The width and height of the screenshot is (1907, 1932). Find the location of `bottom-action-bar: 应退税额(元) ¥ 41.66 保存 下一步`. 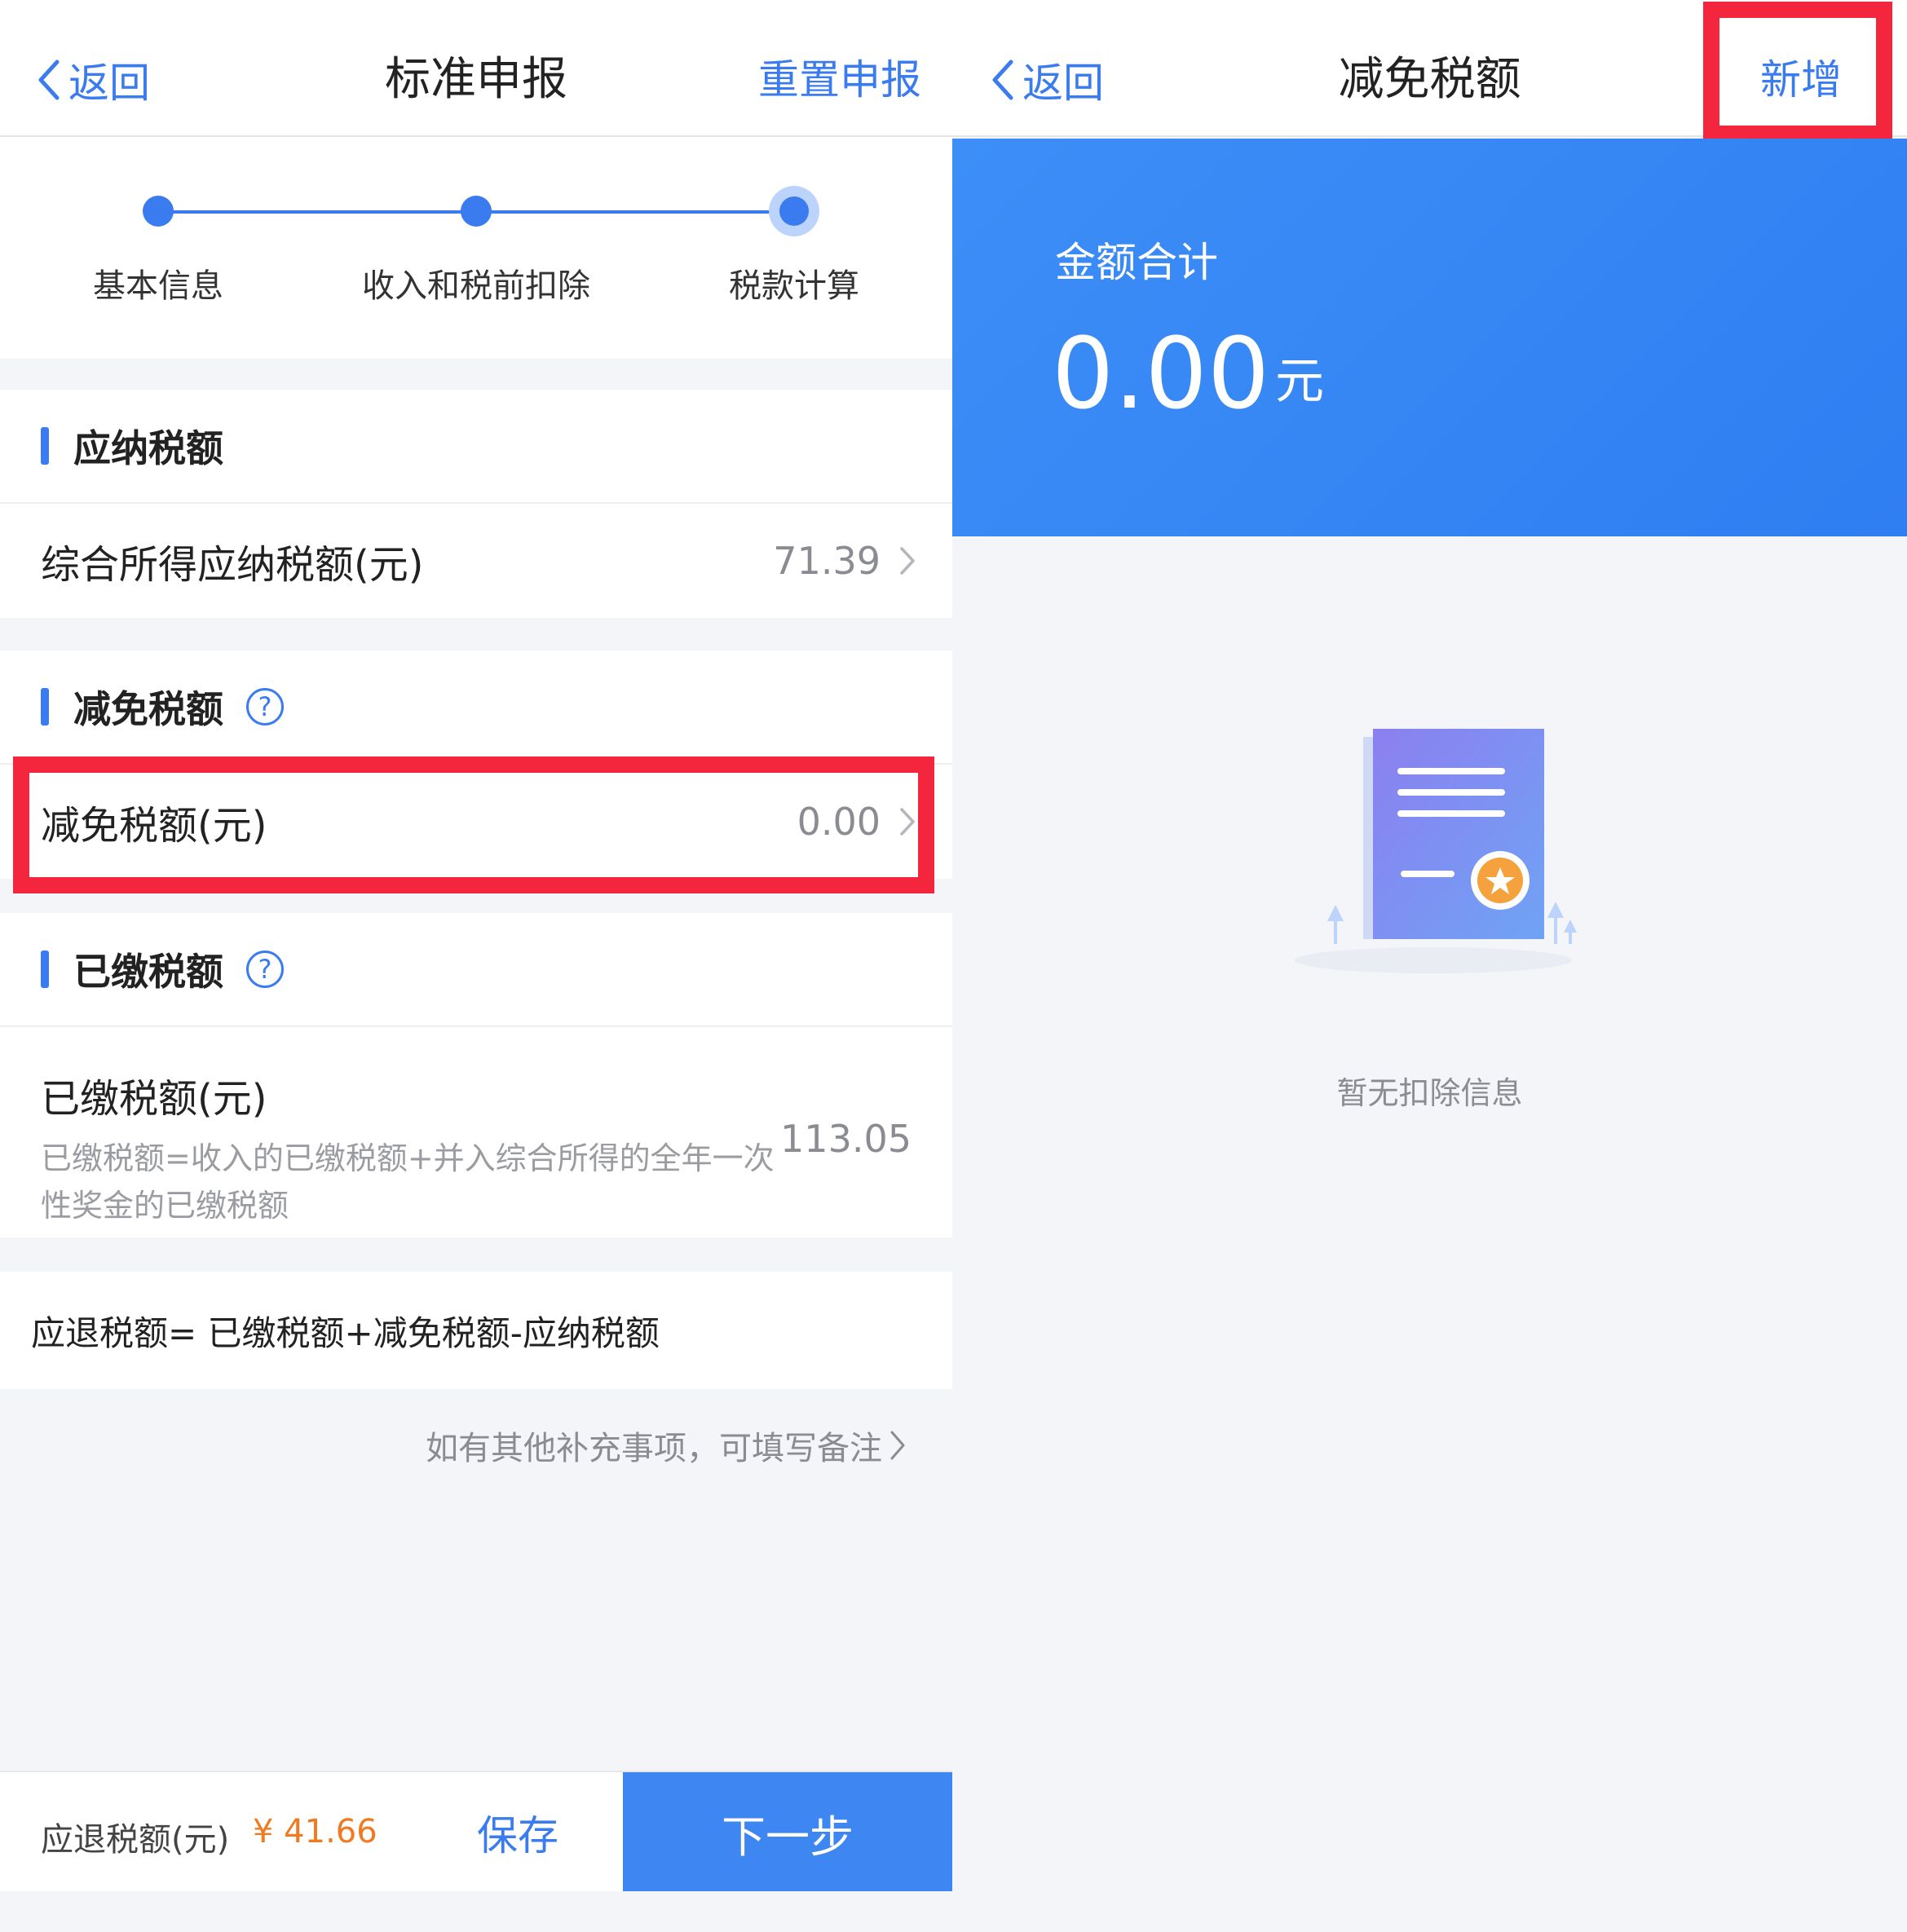

bottom-action-bar: 应退税额(元) ¥ 41.66 保存 下一步 is located at coordinates (476, 1832).